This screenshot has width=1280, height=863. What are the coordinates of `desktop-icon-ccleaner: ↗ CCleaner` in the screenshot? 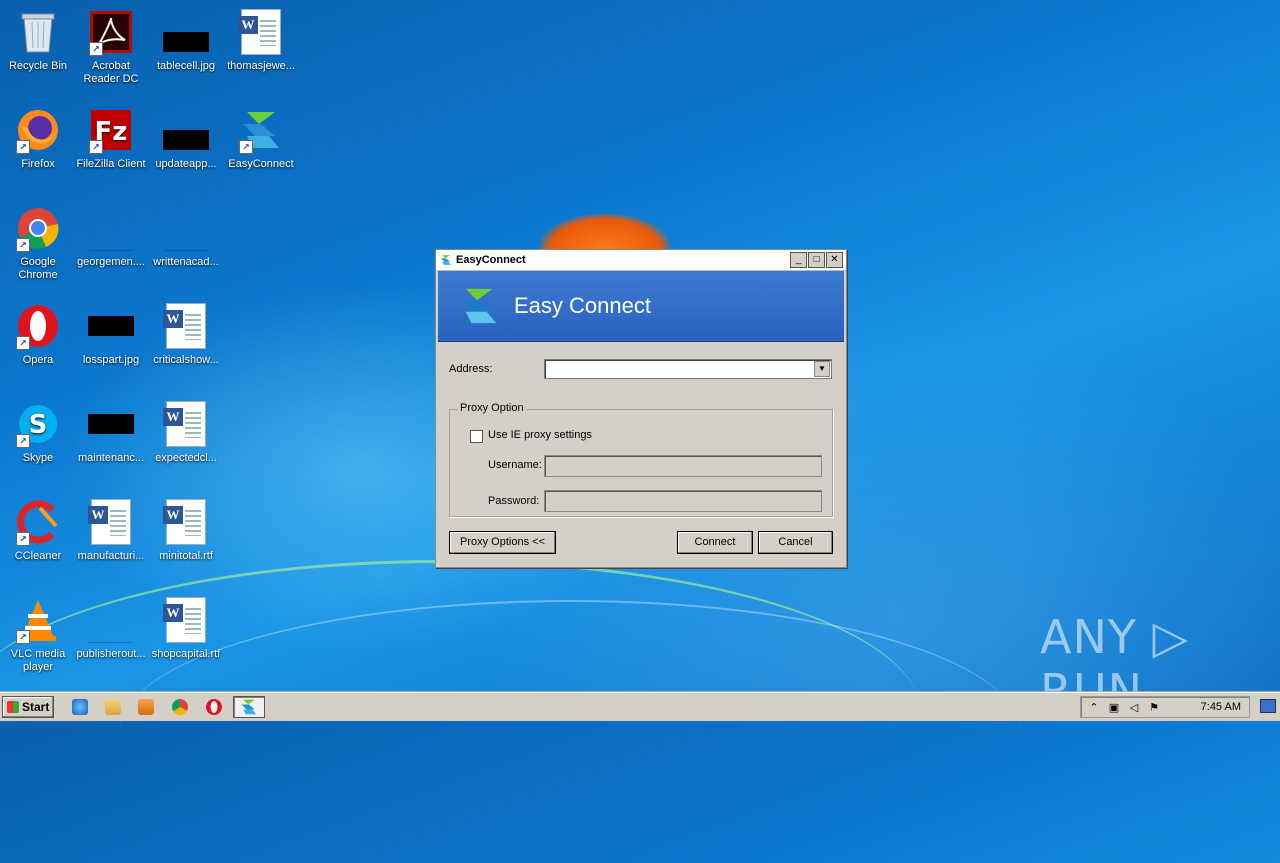 It's located at (38, 530).